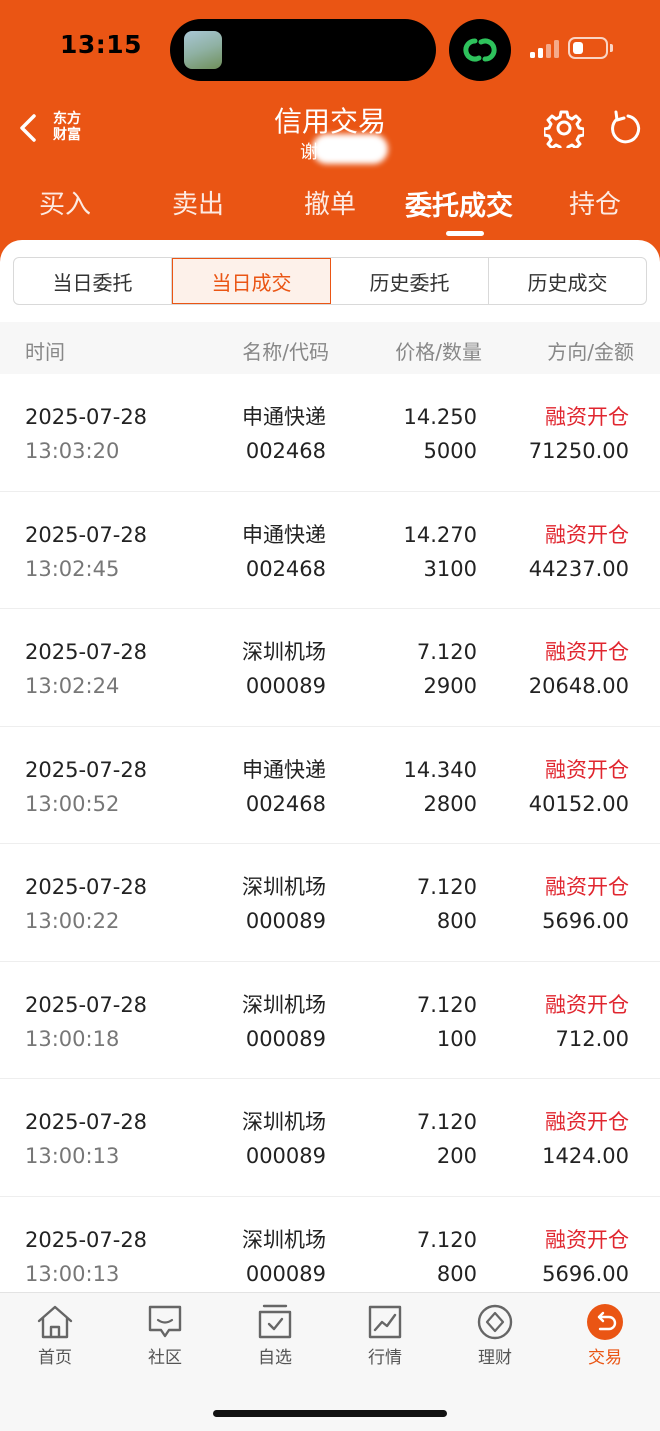 Image resolution: width=660 pixels, height=1431 pixels. Describe the element at coordinates (625, 128) in the screenshot. I see `refresh-icon` at that location.